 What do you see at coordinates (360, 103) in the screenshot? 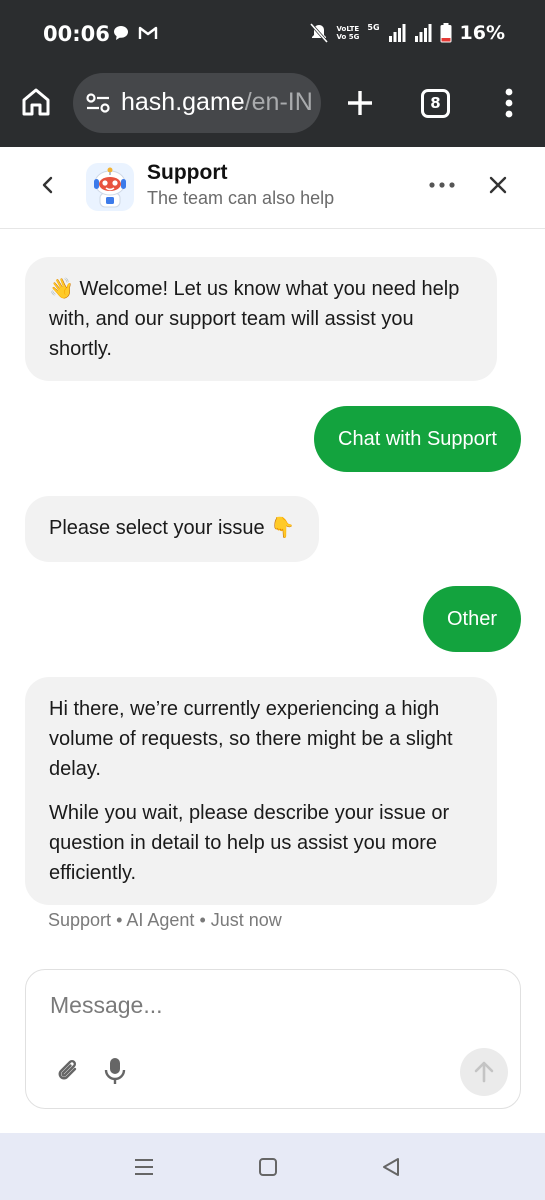
I see `plus-icon` at bounding box center [360, 103].